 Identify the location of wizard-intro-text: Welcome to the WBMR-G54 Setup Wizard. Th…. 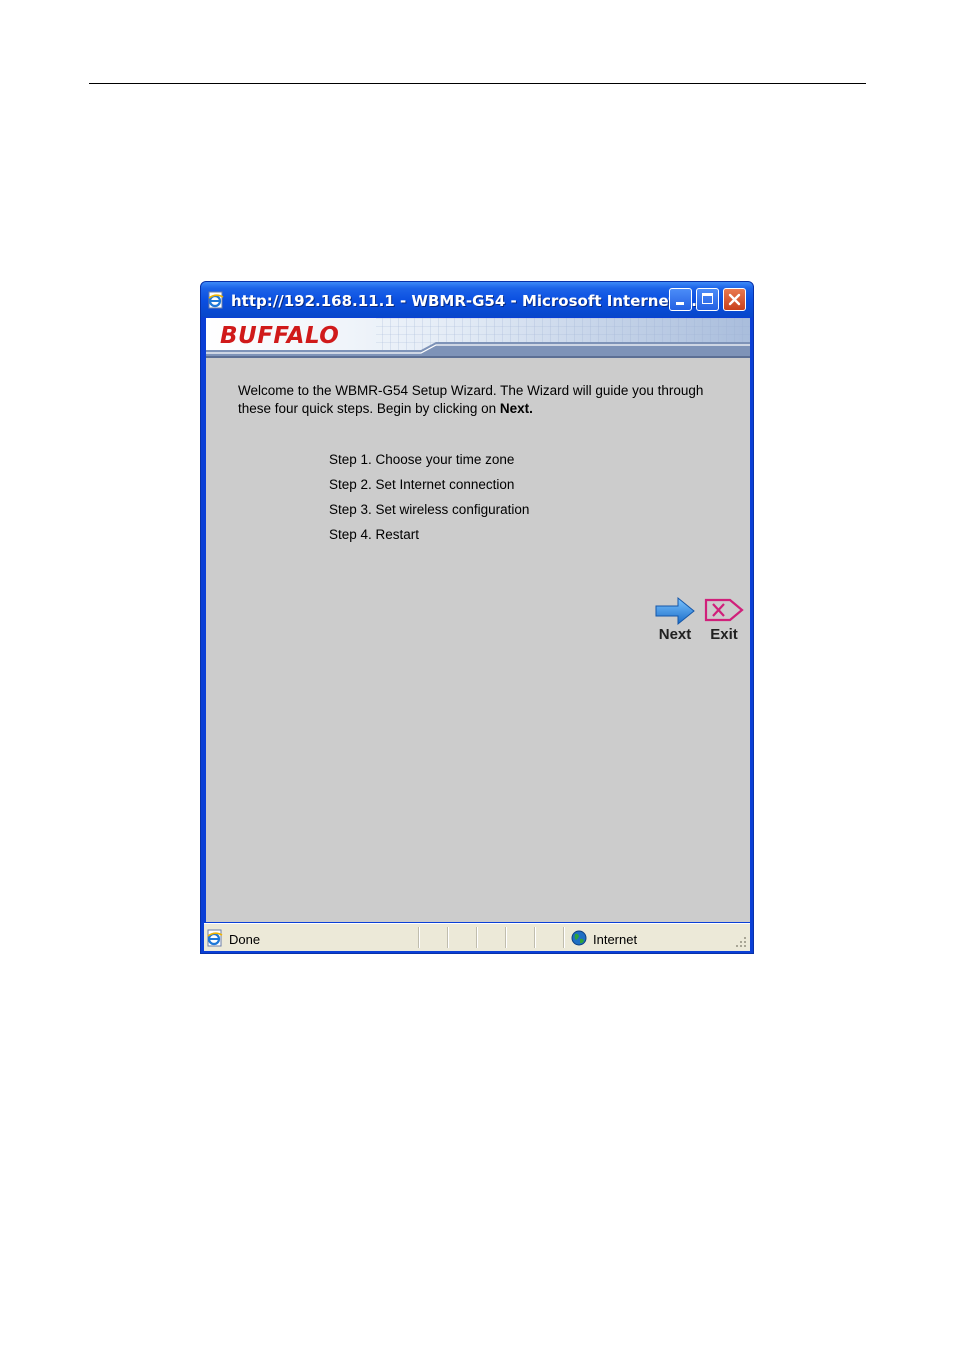
(471, 399).